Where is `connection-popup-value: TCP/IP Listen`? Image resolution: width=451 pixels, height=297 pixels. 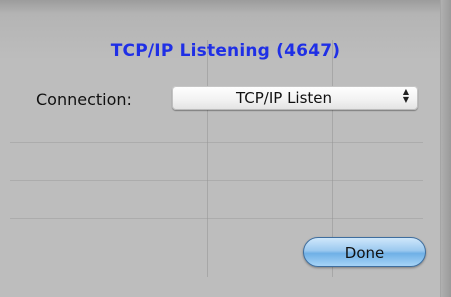
connection-popup-value: TCP/IP Listen is located at coordinates (284, 98).